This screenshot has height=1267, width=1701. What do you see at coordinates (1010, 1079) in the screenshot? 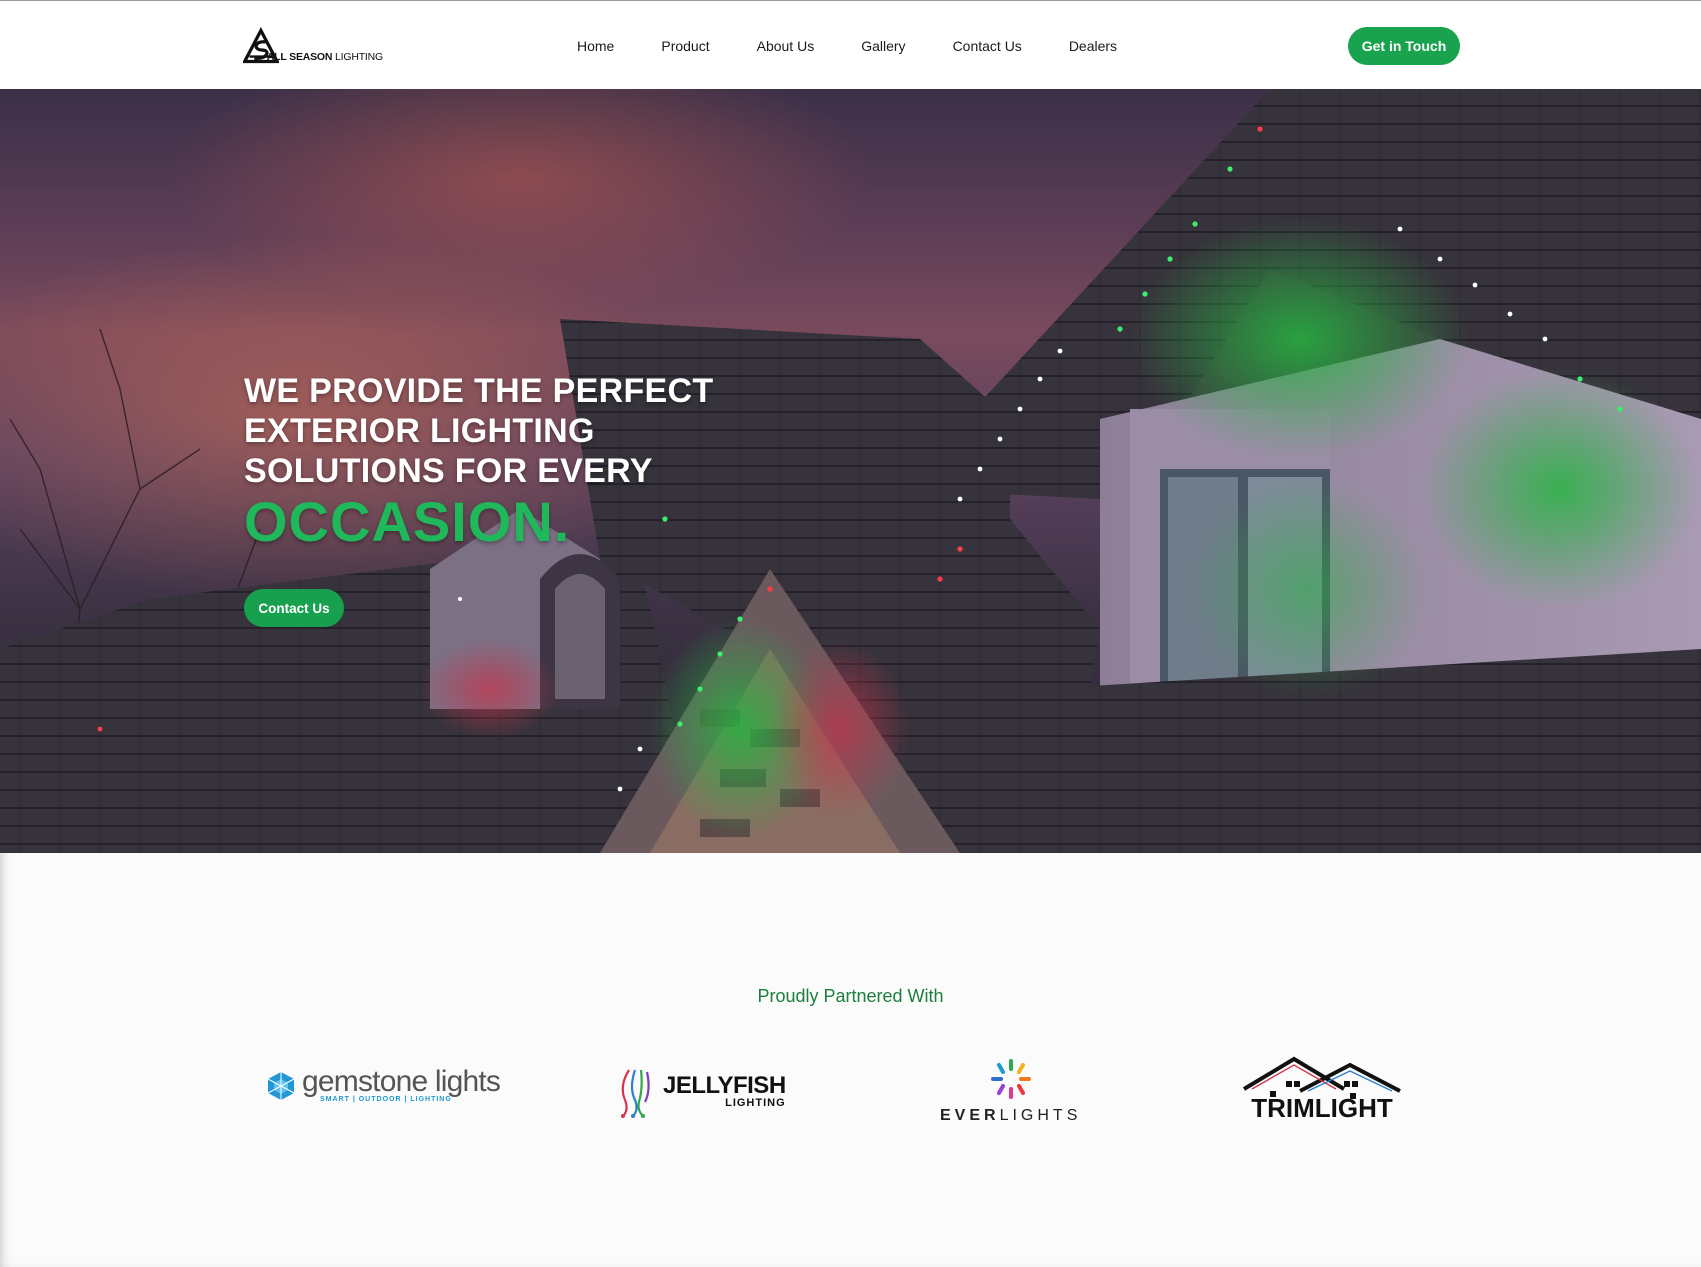
I see `everlights-logo-icon` at bounding box center [1010, 1079].